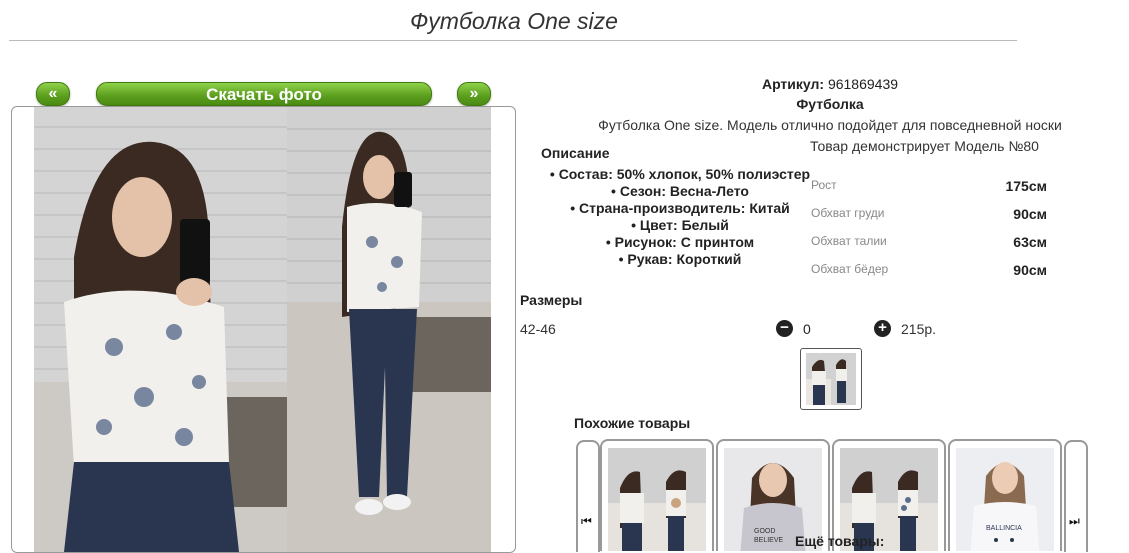  I want to click on more-products-label: Ещё товары:, so click(840, 541).